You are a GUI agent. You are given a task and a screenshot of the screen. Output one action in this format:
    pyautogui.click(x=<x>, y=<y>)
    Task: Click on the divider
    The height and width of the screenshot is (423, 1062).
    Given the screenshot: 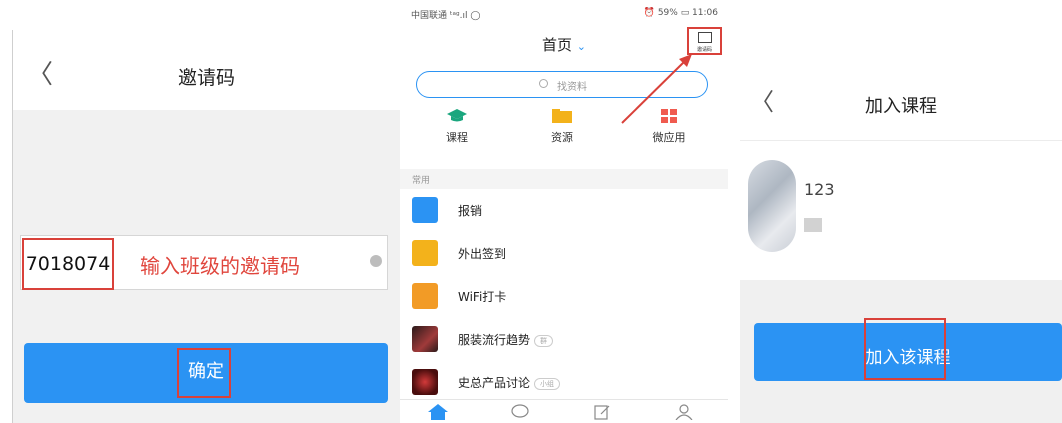 What is the action you would take?
    pyautogui.click(x=901, y=140)
    